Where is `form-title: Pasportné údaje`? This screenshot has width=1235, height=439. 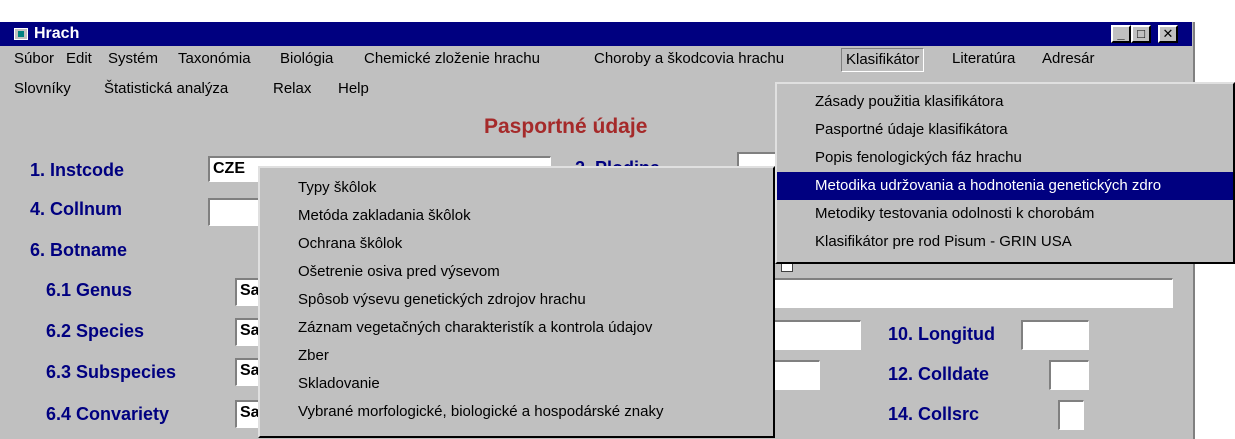
form-title: Pasportné údaje is located at coordinates (566, 126).